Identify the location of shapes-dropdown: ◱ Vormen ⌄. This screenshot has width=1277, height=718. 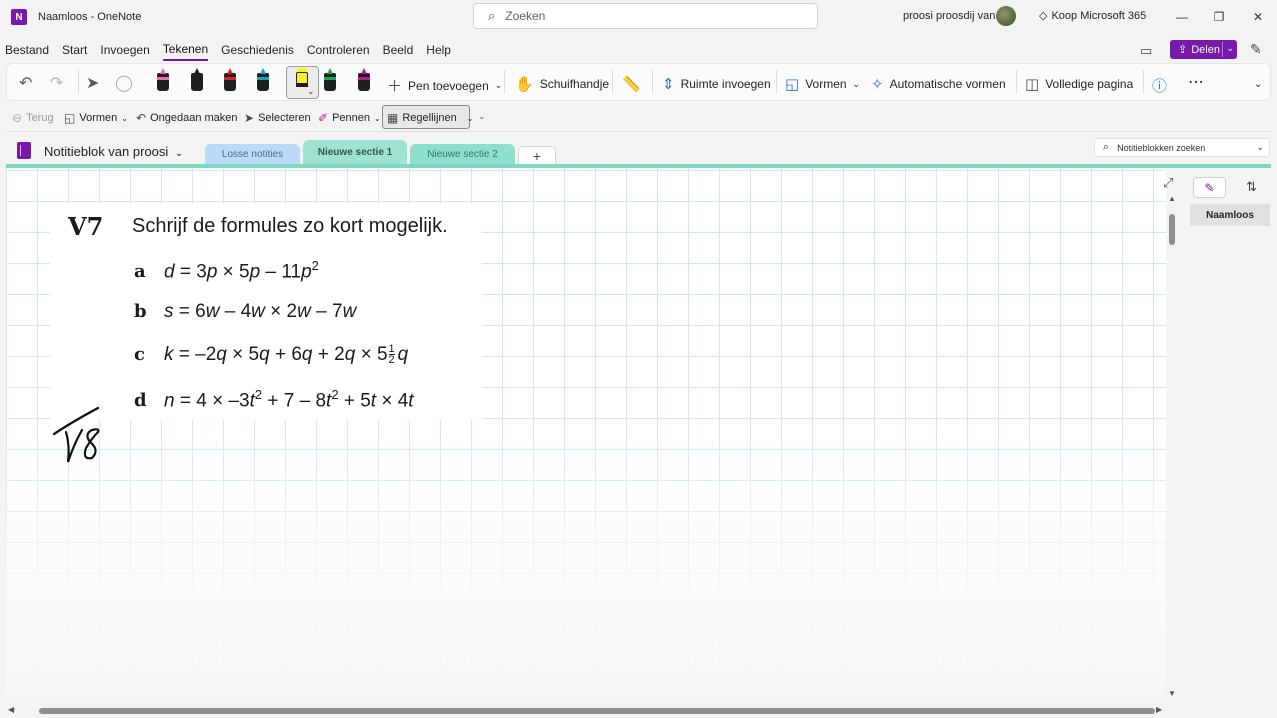
(96, 118).